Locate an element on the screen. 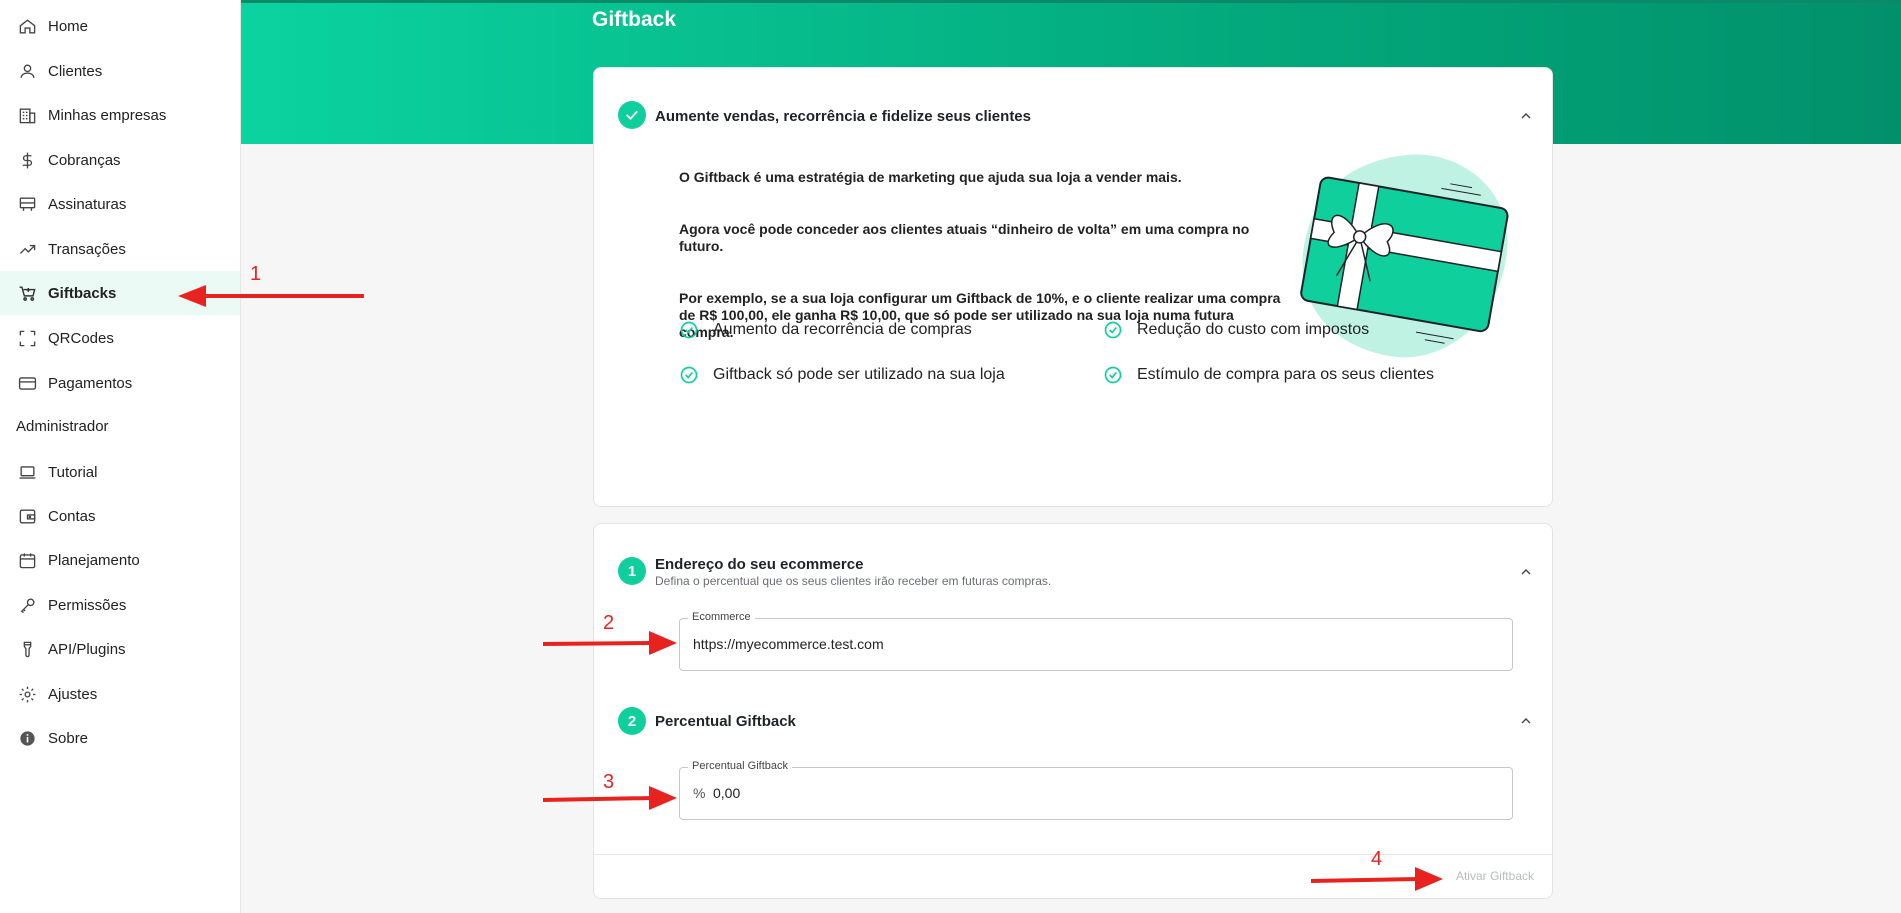 Image resolution: width=1901 pixels, height=913 pixels. sidebar-item-tutorial: Tutorial is located at coordinates (120, 472).